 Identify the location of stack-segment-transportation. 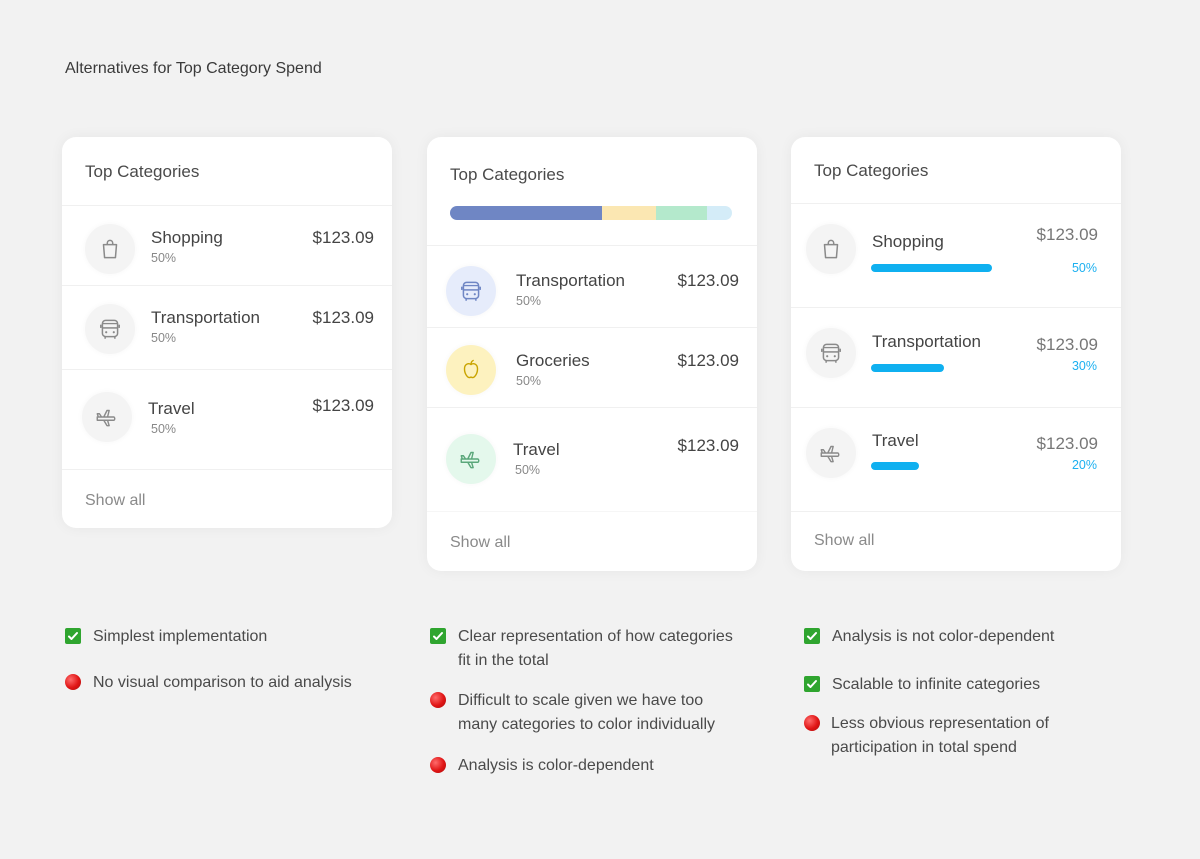
(526, 213).